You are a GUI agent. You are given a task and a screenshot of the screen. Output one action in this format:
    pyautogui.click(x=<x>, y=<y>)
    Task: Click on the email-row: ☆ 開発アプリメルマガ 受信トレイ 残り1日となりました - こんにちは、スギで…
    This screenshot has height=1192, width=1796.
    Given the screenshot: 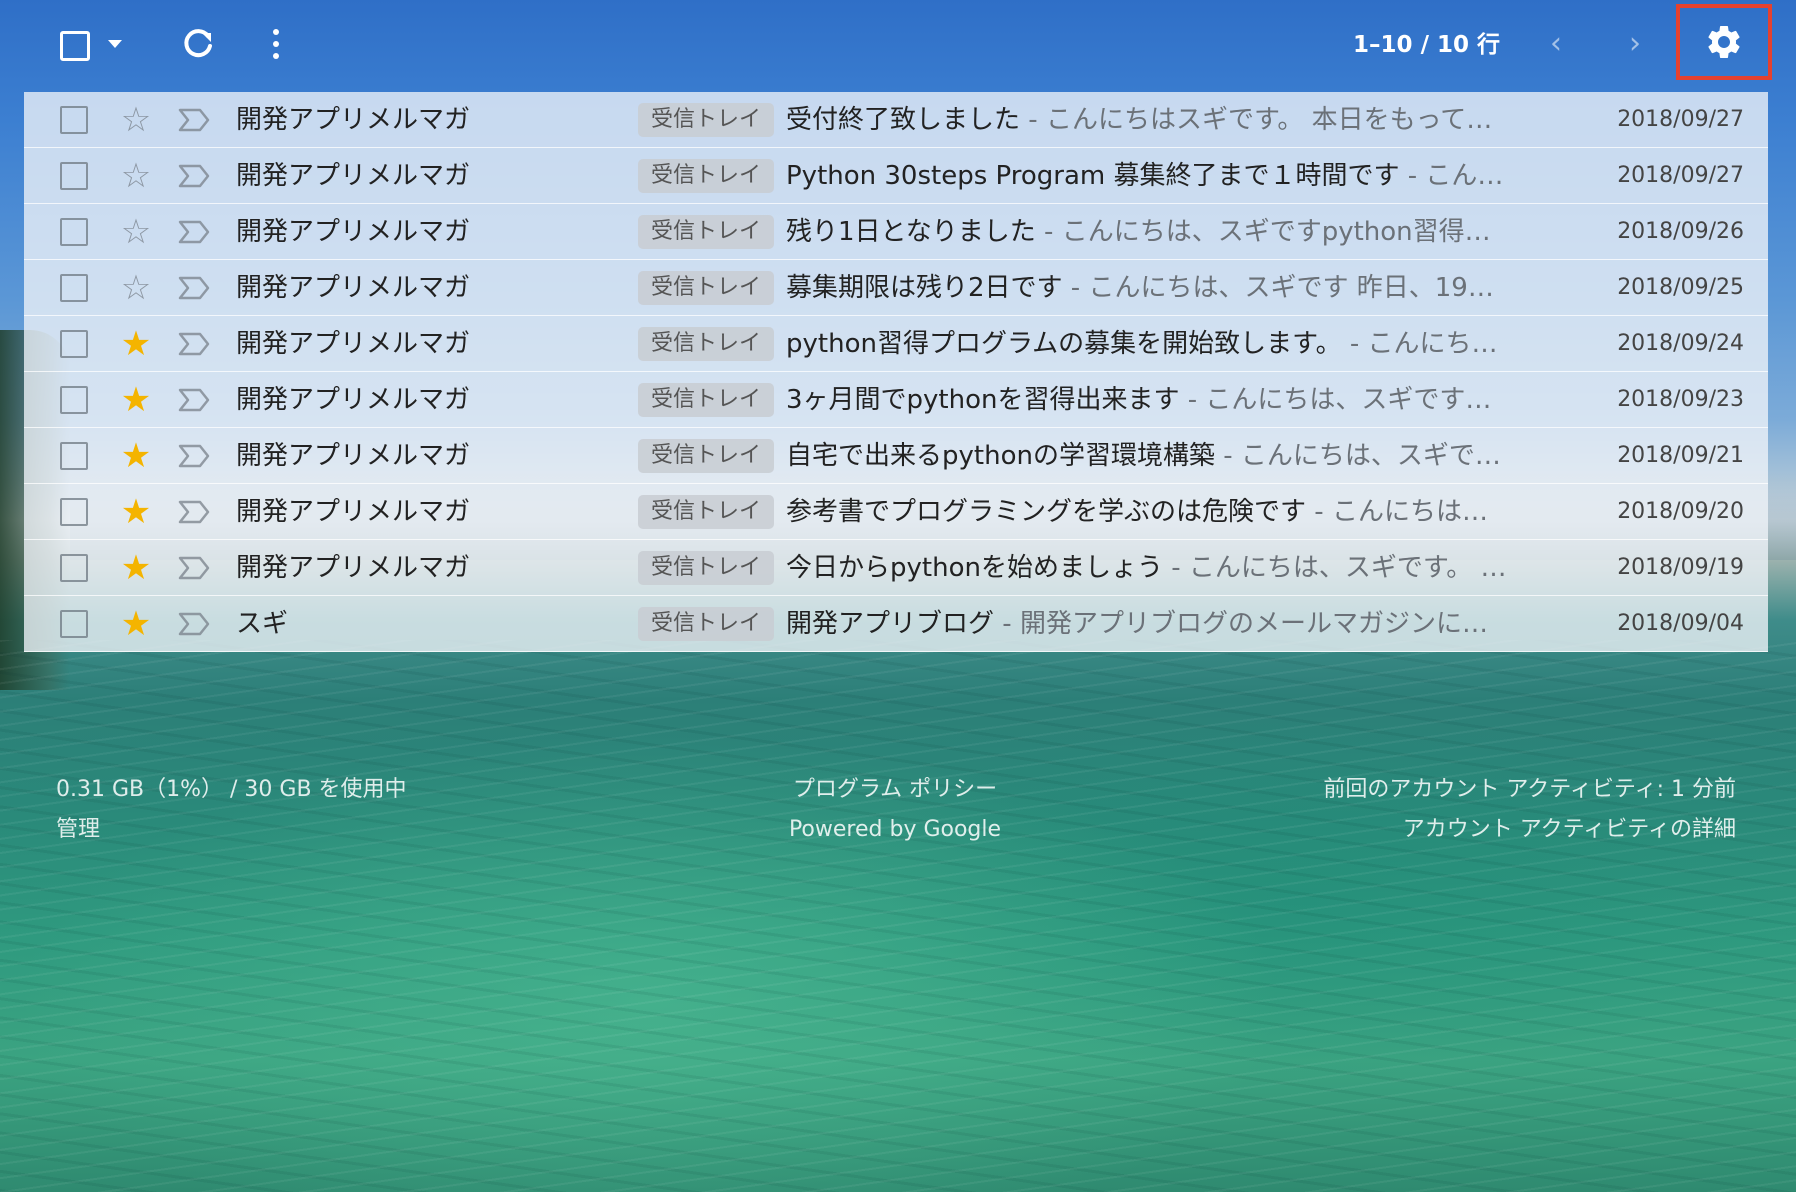 What is the action you would take?
    pyautogui.click(x=896, y=232)
    